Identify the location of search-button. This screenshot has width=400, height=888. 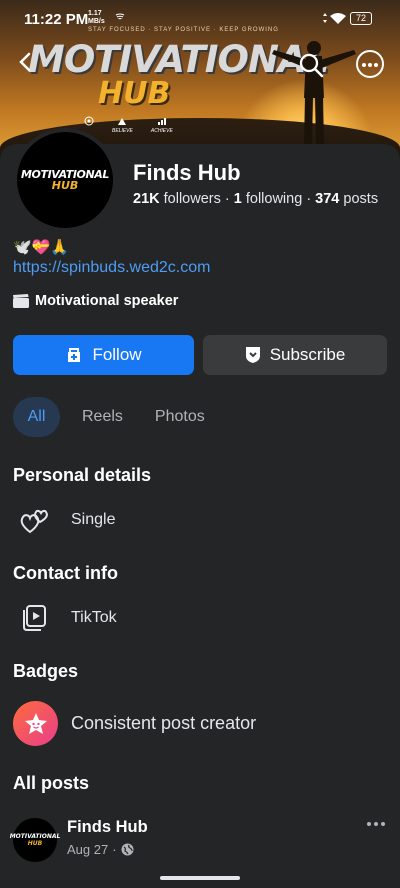
(311, 65).